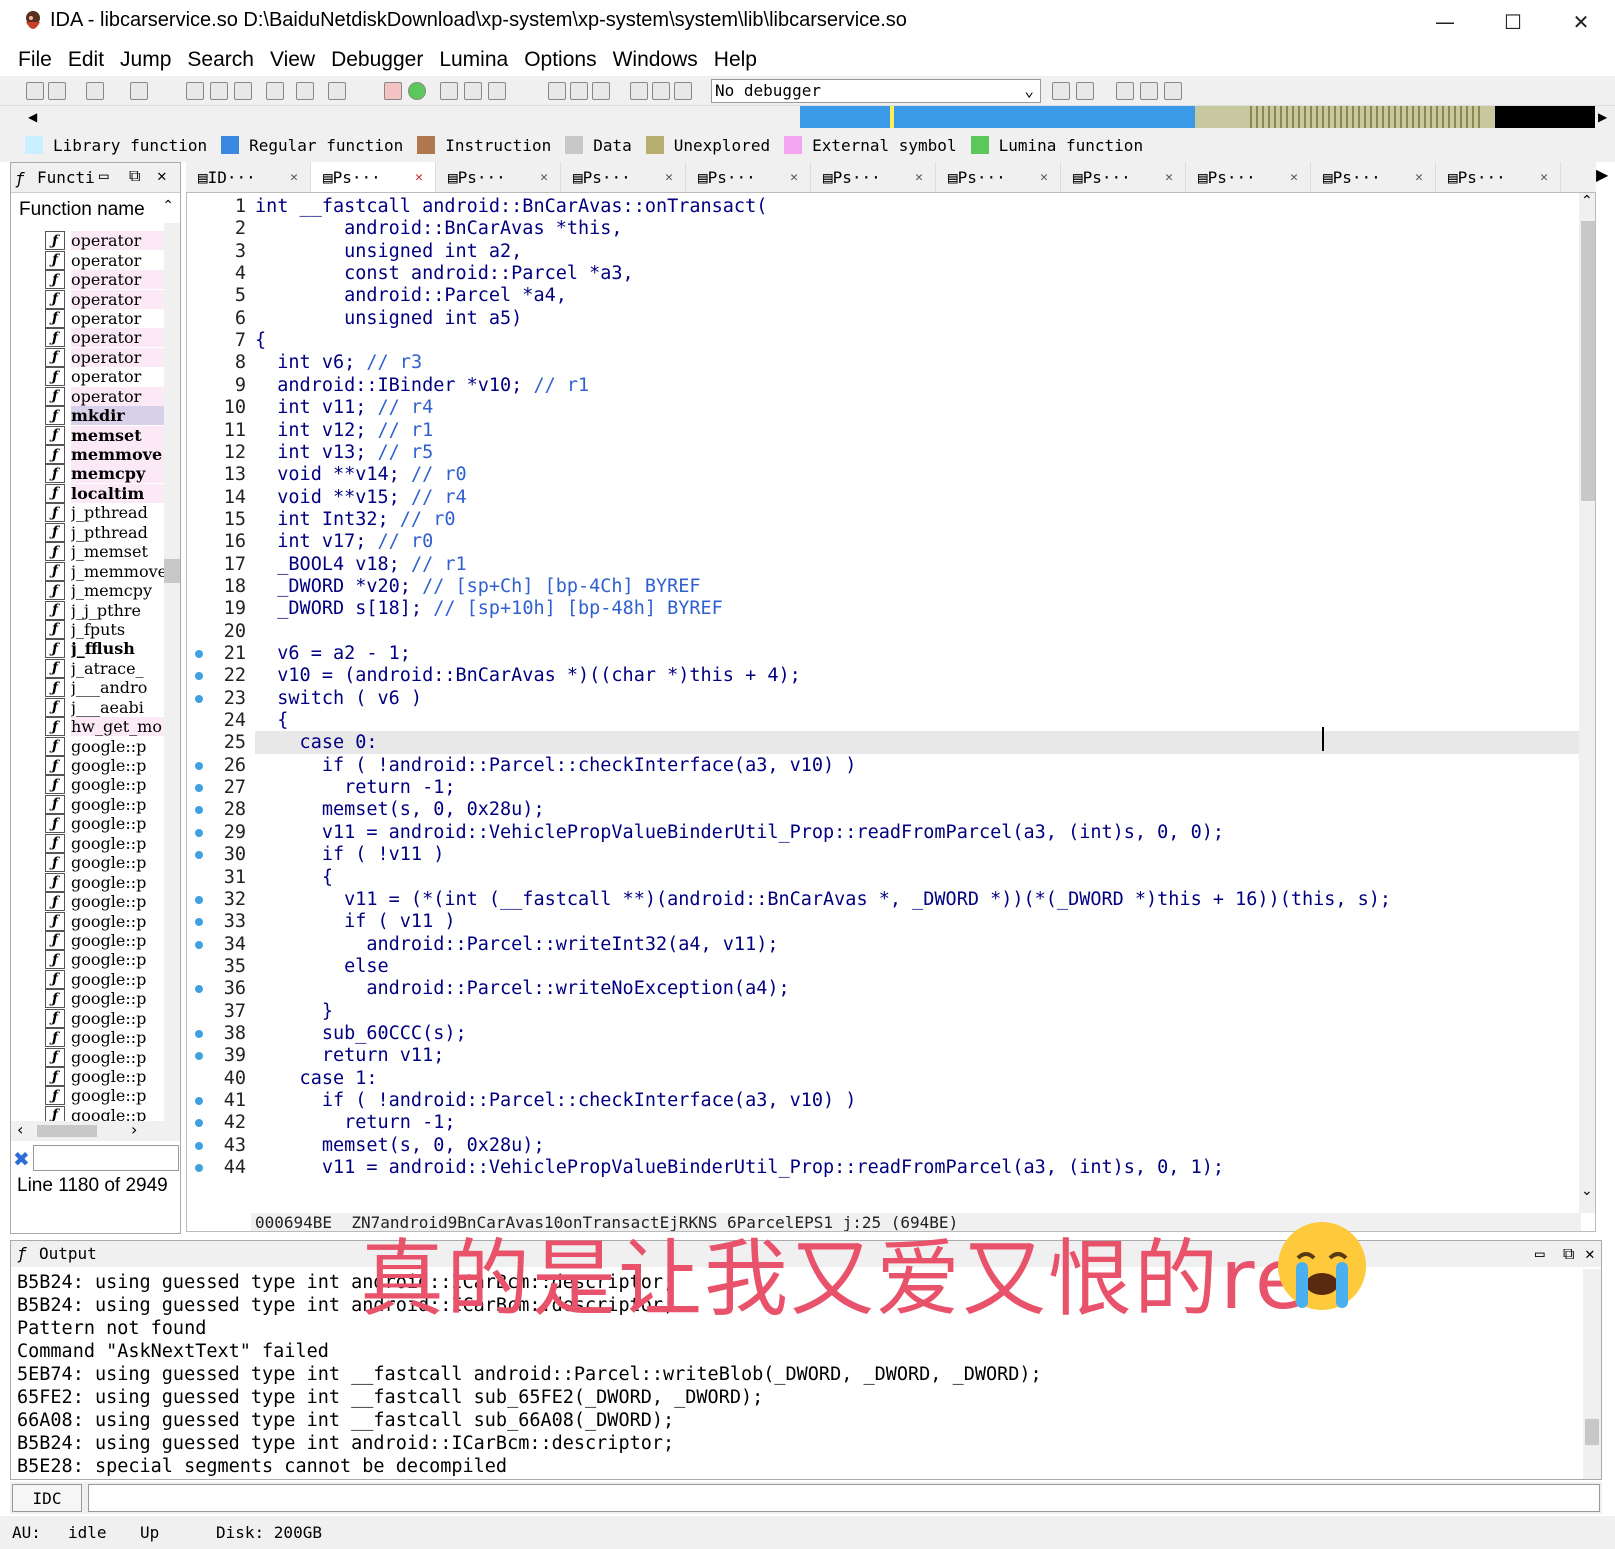 The image size is (1615, 1549). Describe the element at coordinates (57, 91) in the screenshot. I see `save-icon` at that location.